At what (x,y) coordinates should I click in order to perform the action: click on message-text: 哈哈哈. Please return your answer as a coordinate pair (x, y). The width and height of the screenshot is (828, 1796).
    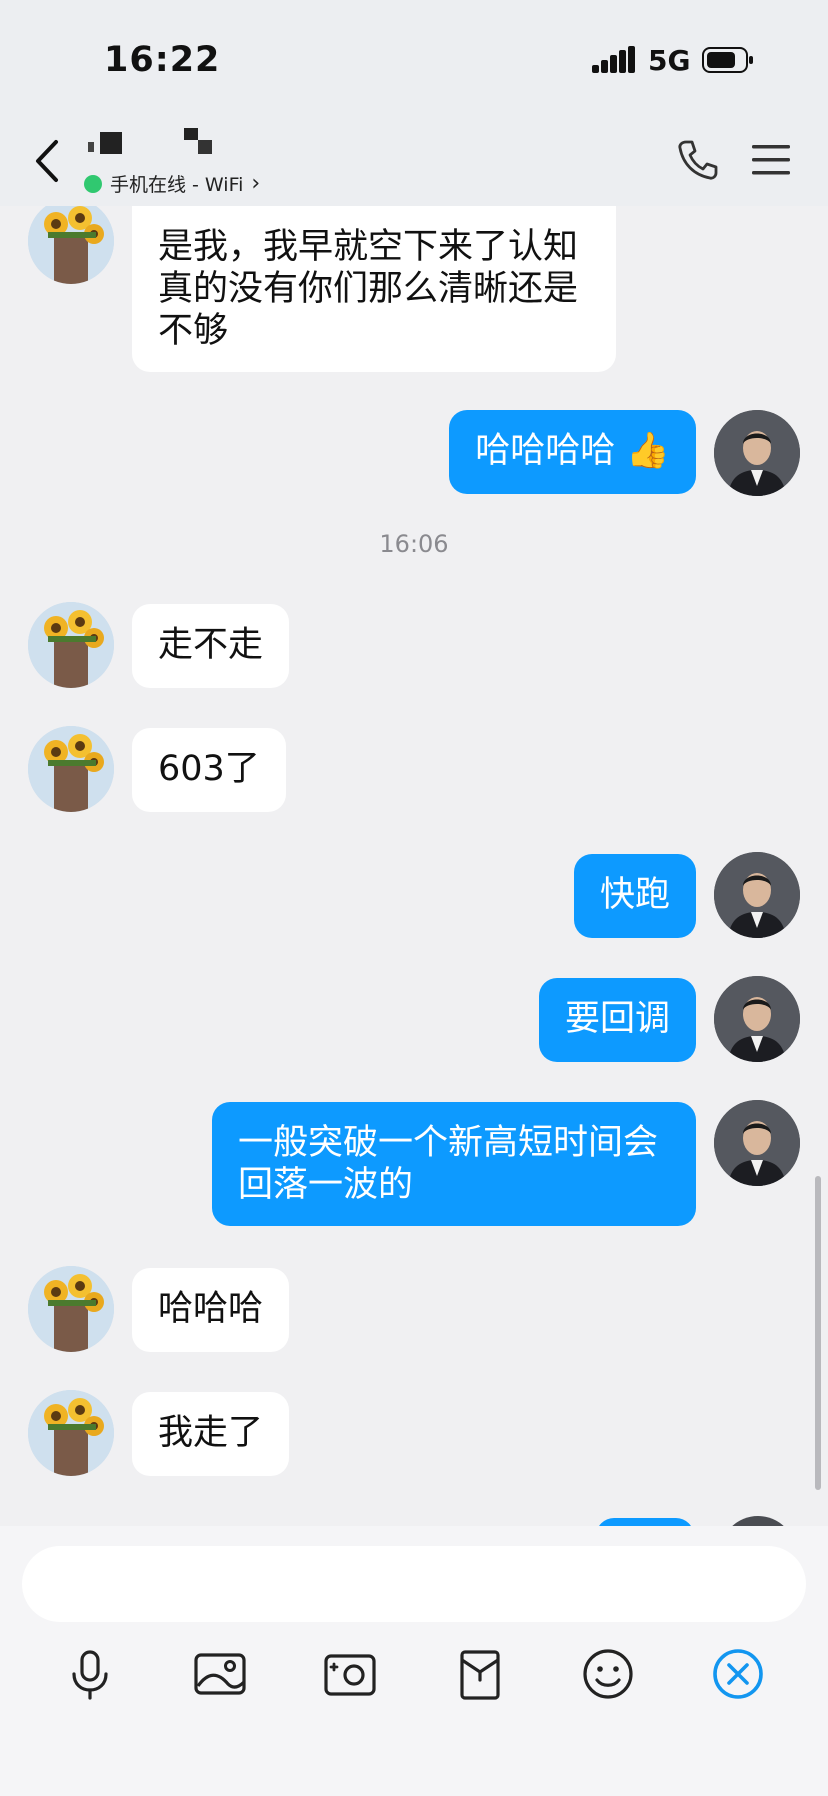
    Looking at the image, I should click on (211, 1309).